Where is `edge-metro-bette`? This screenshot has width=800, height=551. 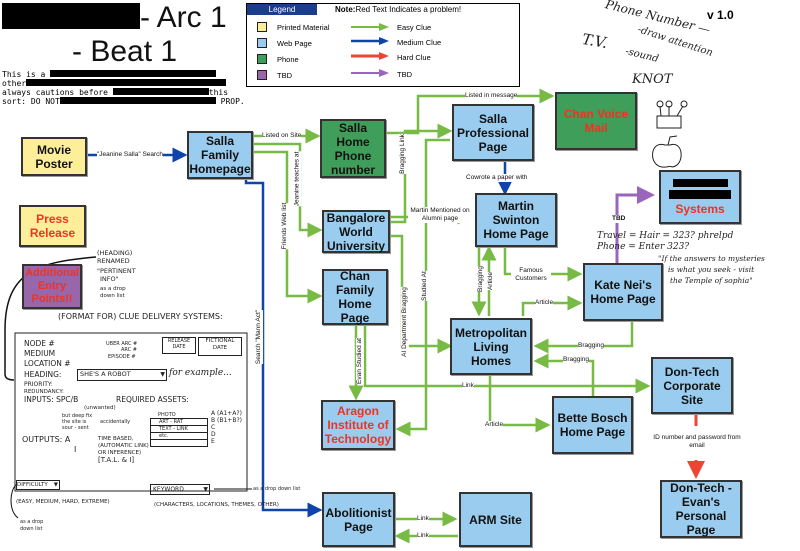
edge-metro-bette is located at coordinates (519, 404).